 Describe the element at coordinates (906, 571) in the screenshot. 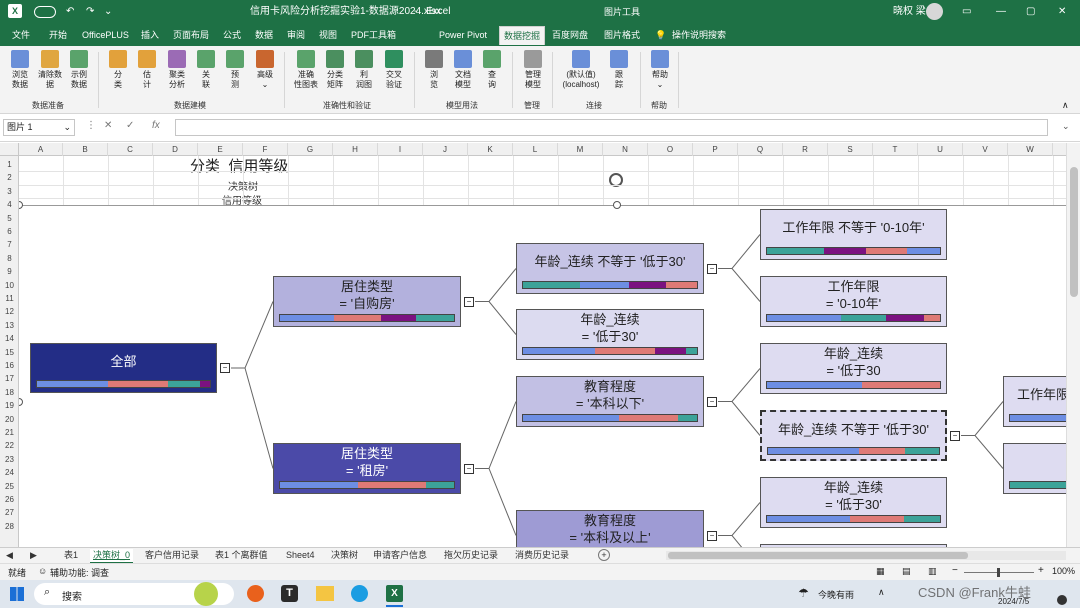

I see `page-layout-view-icon: ▤` at that location.